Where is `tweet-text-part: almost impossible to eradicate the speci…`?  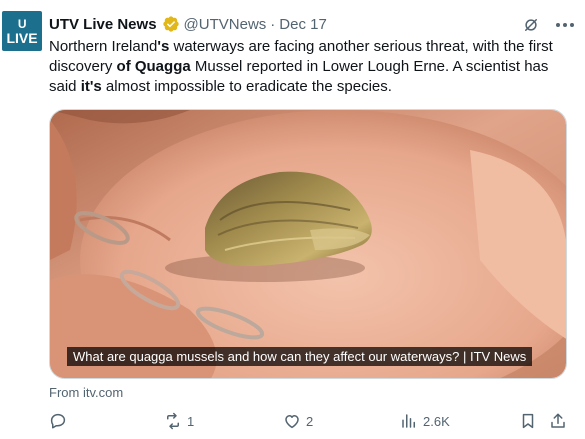
tweet-text-part: almost impossible to eradicate the speci… is located at coordinates (246, 86).